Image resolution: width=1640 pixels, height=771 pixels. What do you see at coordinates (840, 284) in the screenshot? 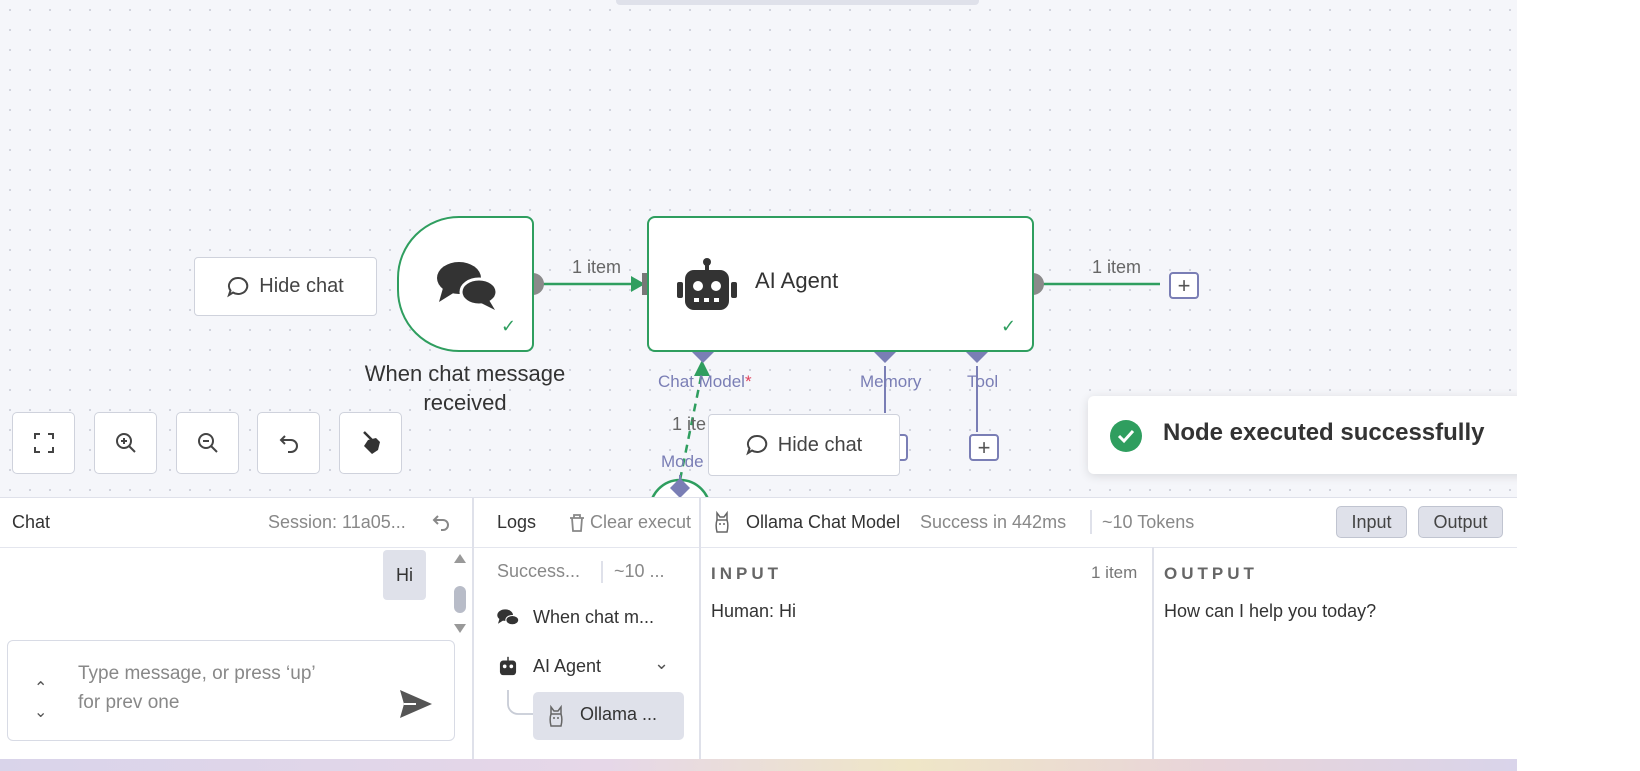
I see `ai-agent-node: ✓` at bounding box center [840, 284].